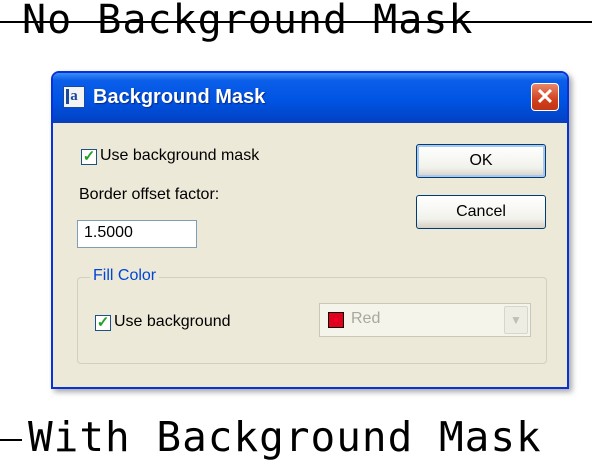 Image resolution: width=592 pixels, height=469 pixels. Describe the element at coordinates (481, 212) in the screenshot. I see `cancel-button: Cancel` at that location.